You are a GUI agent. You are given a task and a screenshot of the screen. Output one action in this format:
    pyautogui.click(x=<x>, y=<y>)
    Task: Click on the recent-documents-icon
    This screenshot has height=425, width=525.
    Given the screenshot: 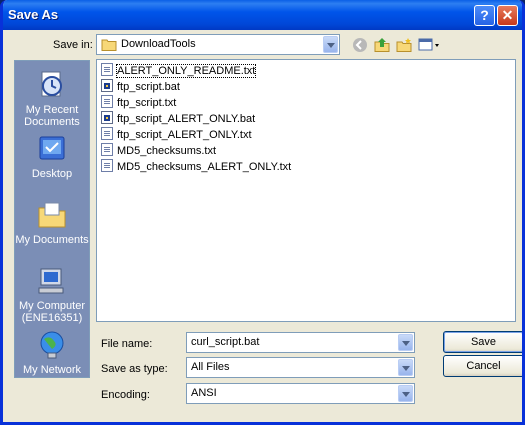 What is the action you would take?
    pyautogui.click(x=52, y=85)
    